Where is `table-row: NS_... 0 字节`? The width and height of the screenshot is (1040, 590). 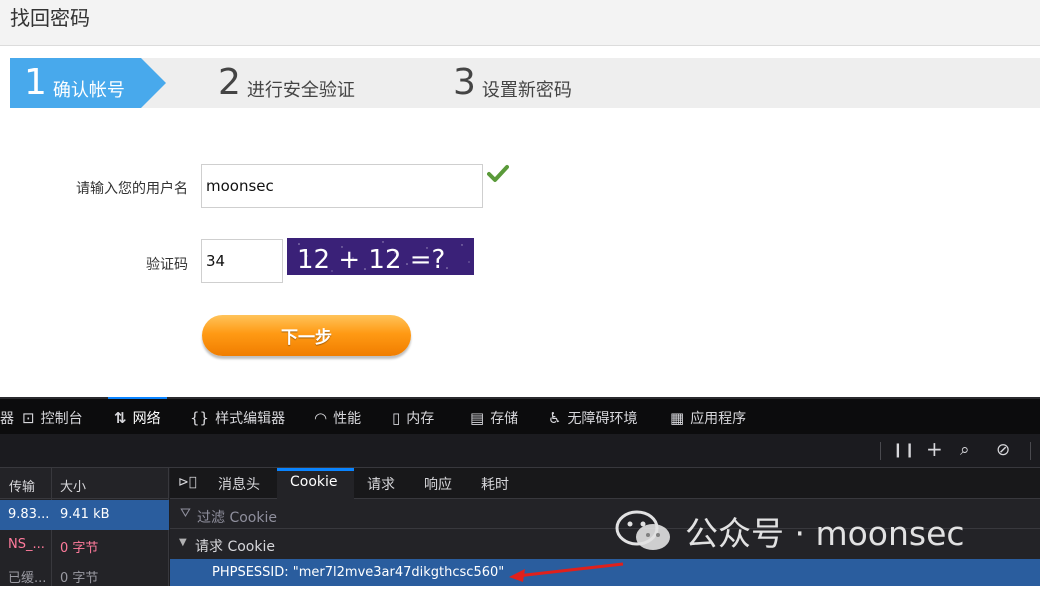 table-row: NS_... 0 字节 is located at coordinates (84, 545).